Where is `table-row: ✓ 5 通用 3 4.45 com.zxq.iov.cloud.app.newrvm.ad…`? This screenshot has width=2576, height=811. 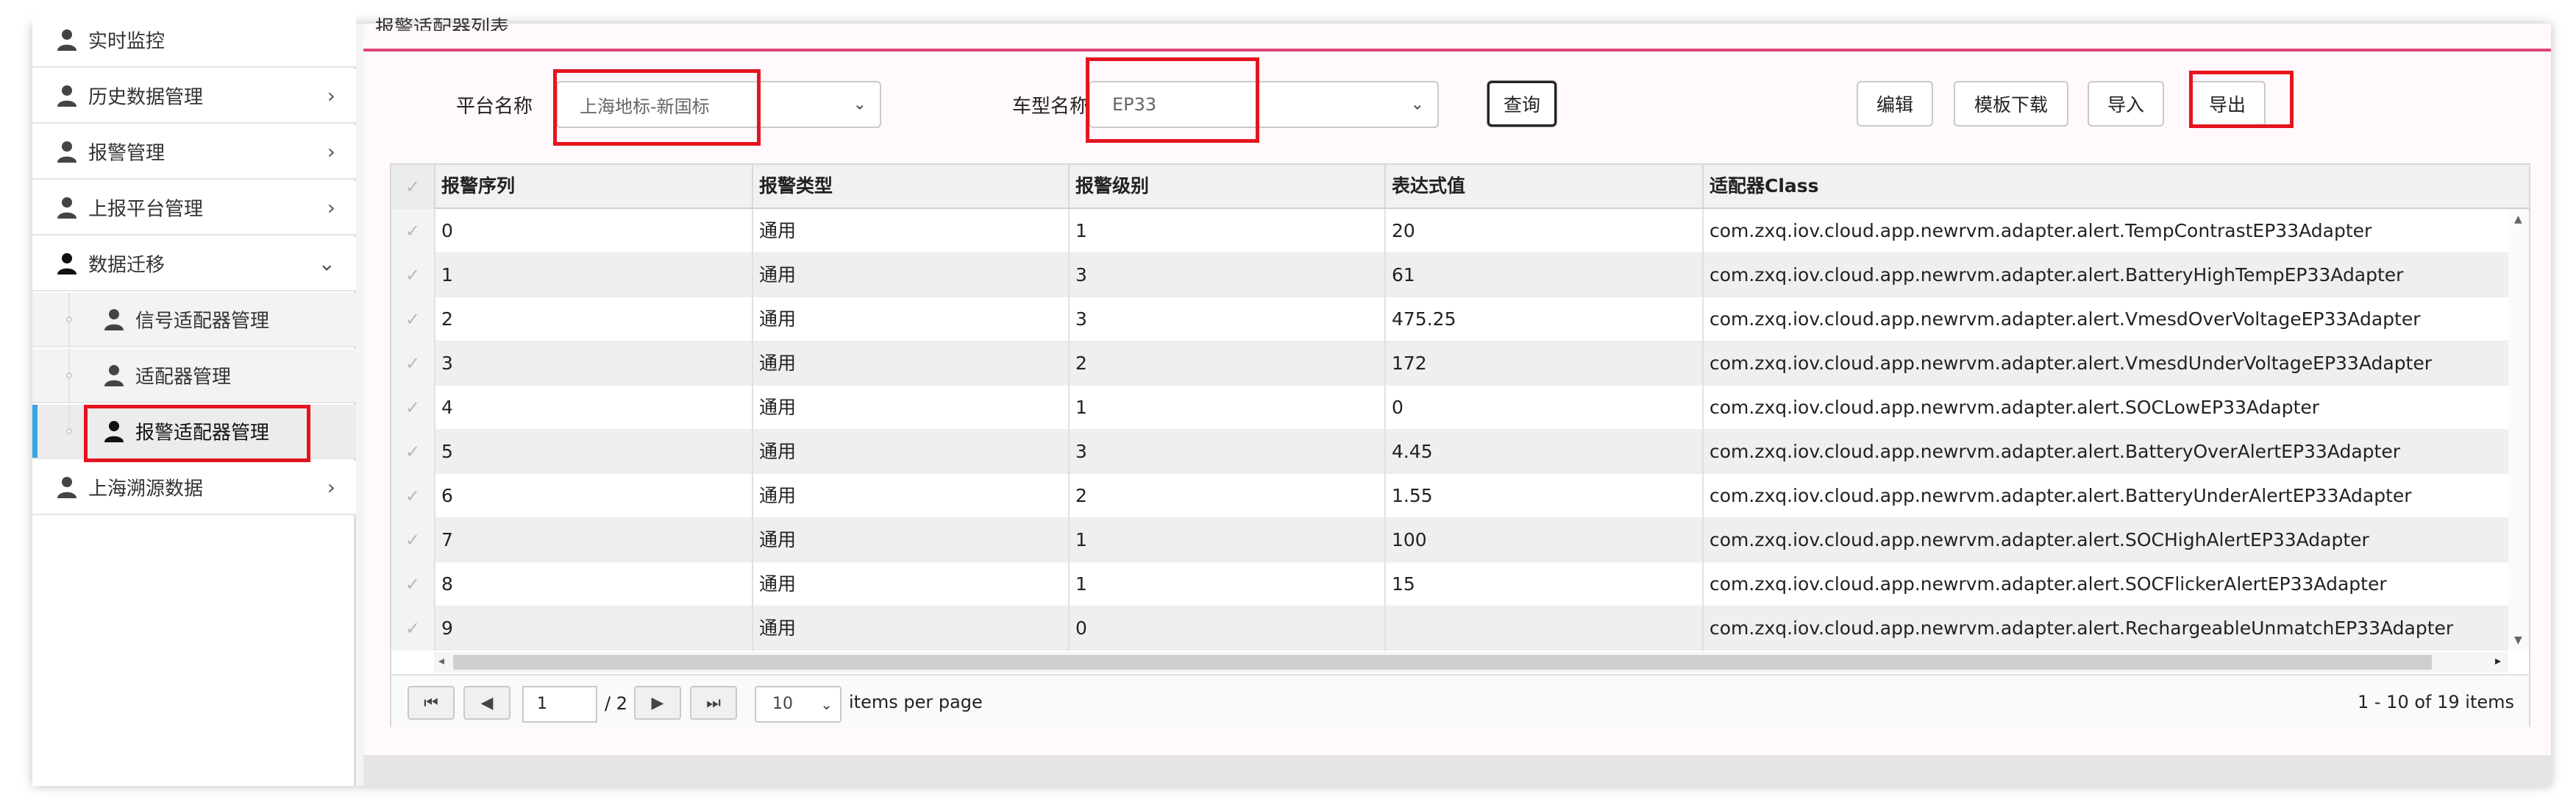 table-row: ✓ 5 通用 3 4.45 com.zxq.iov.cloud.app.newrvm.ad… is located at coordinates (1449, 452).